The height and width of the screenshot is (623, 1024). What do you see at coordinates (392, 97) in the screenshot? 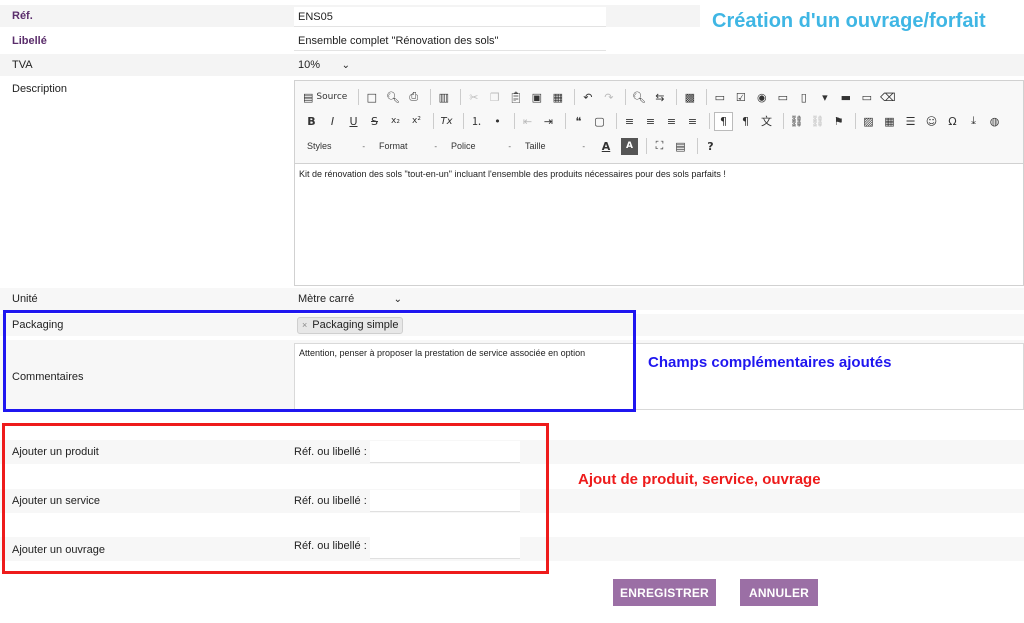
I see `preview-icon: 🔍︎` at bounding box center [392, 97].